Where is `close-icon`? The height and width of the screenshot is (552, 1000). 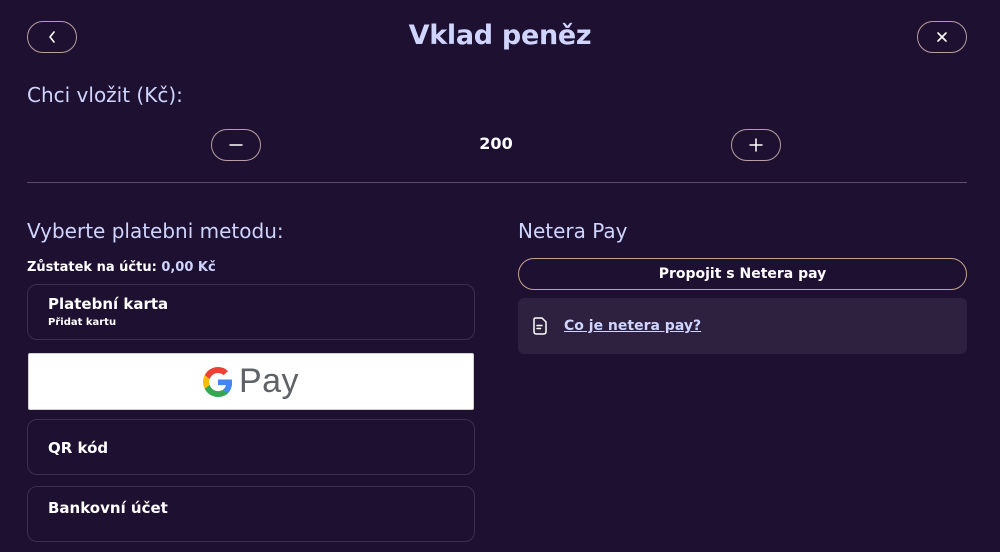 close-icon is located at coordinates (942, 37).